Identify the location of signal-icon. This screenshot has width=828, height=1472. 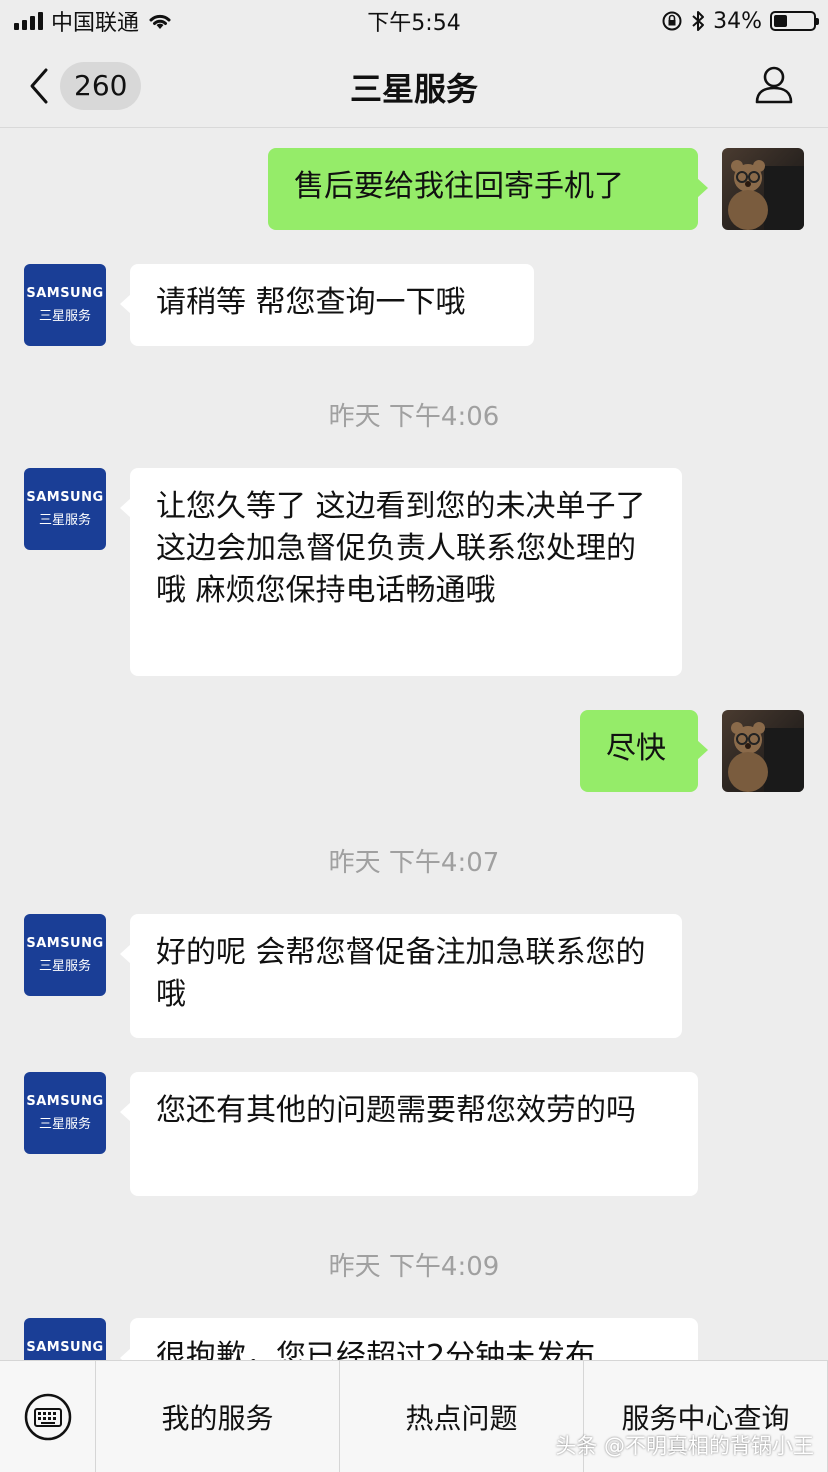
(28, 21).